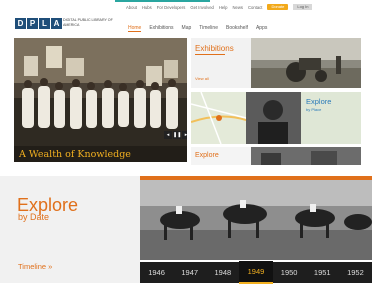 The height and width of the screenshot is (284, 372). Describe the element at coordinates (222, 272) in the screenshot. I see `year-1948: 1948` at that location.